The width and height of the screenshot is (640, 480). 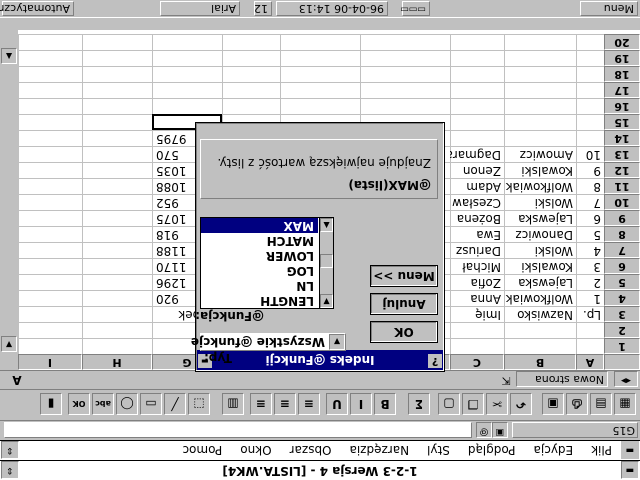 What do you see at coordinates (484, 430) in the screenshot?
I see `function-icon: @` at bounding box center [484, 430].